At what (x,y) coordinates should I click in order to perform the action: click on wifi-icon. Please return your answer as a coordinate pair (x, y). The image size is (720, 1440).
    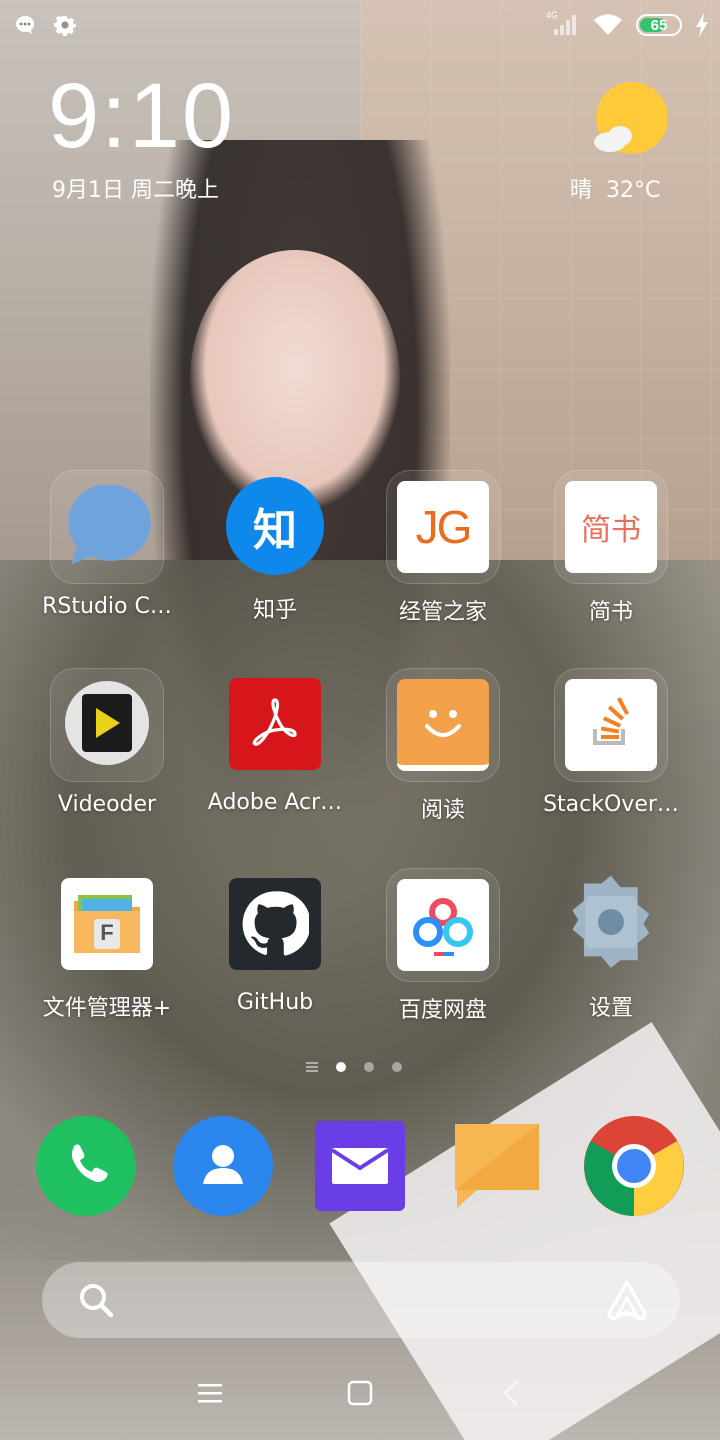
    Looking at the image, I should click on (608, 25).